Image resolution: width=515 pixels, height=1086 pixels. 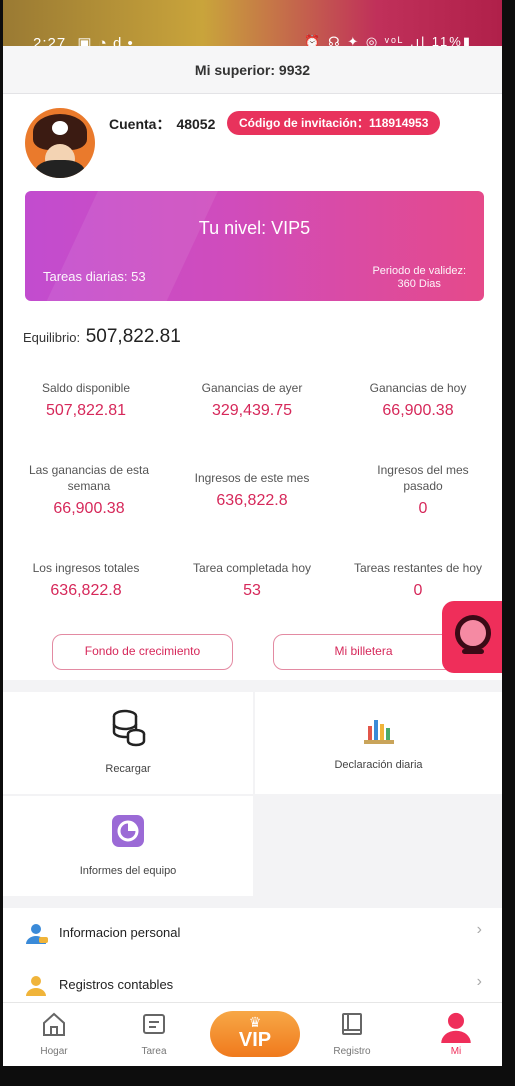 What do you see at coordinates (252, 590) in the screenshot?
I see `stat-value: 53` at bounding box center [252, 590].